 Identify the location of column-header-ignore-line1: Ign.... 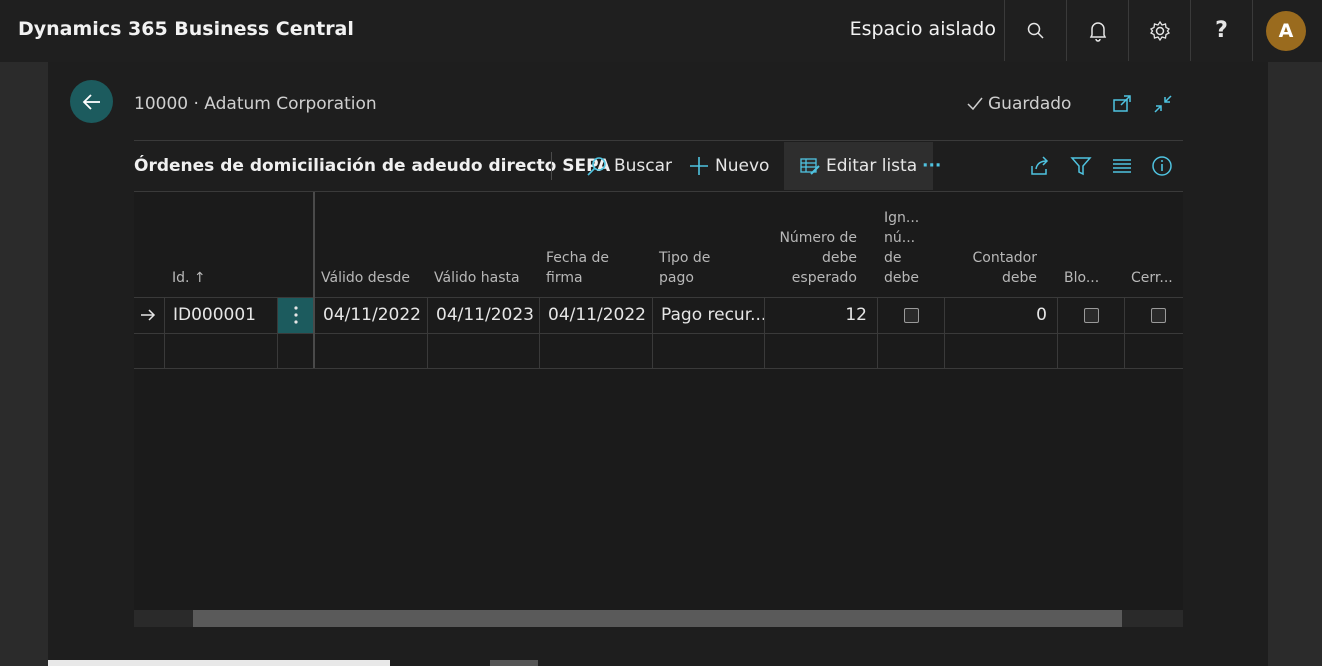
(902, 218).